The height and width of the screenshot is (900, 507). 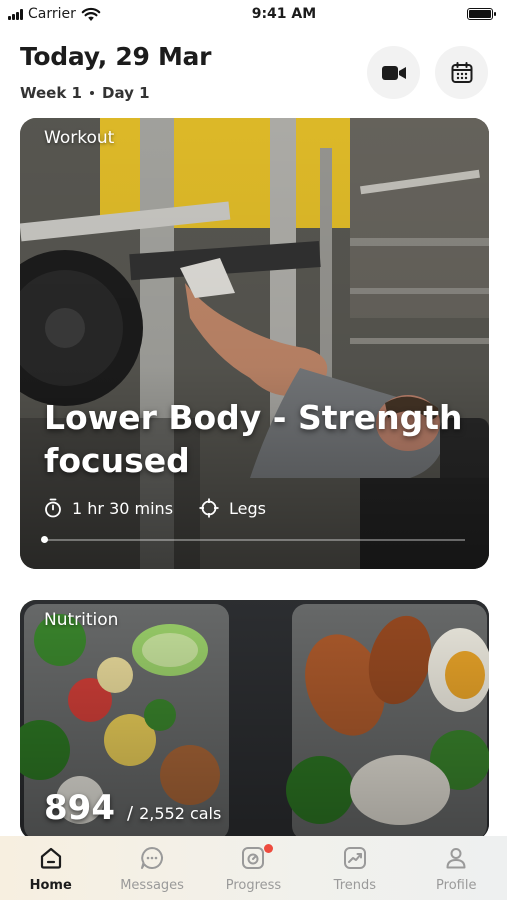 What do you see at coordinates (354, 858) in the screenshot?
I see `trends-icon` at bounding box center [354, 858].